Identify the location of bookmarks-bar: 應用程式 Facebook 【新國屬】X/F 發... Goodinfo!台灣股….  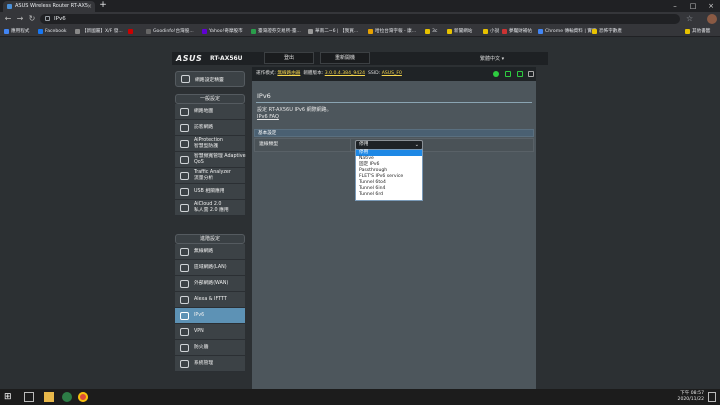
(360, 31).